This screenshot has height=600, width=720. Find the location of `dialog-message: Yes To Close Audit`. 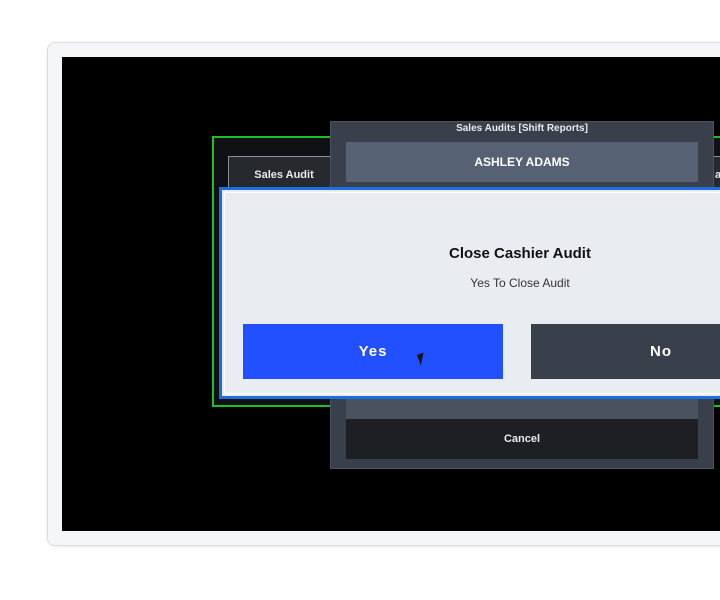

dialog-message: Yes To Close Audit is located at coordinates (520, 283).